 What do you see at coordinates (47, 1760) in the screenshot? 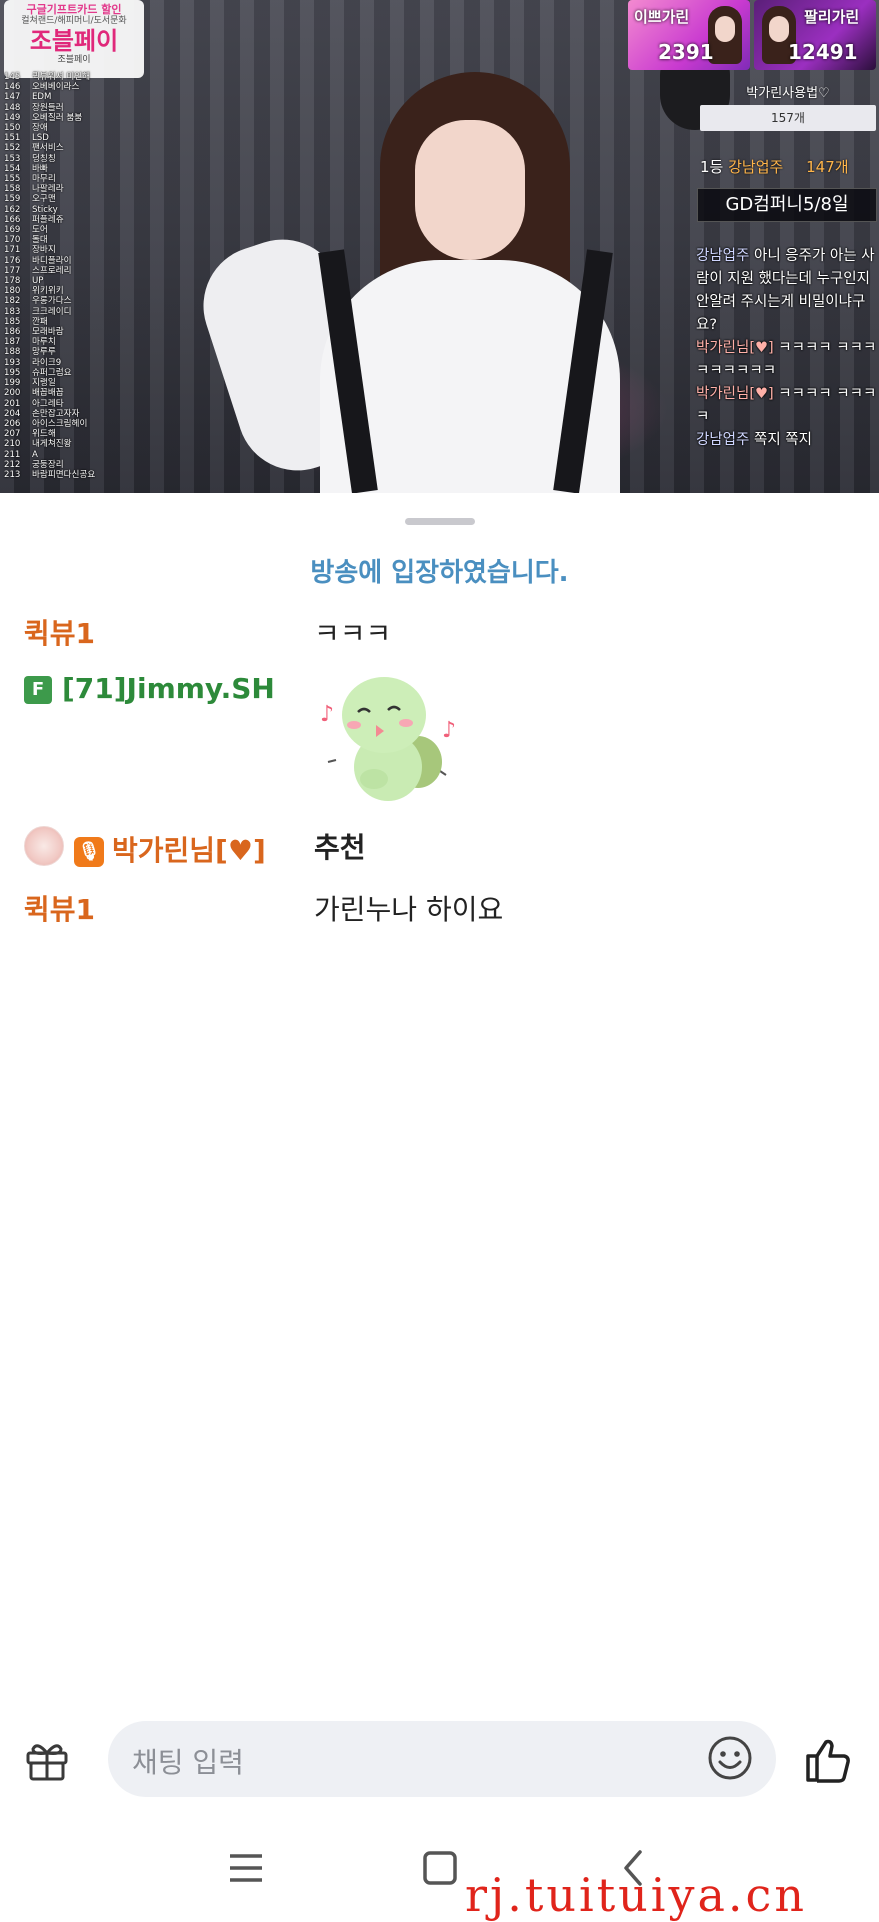
I see `gift-icon` at bounding box center [47, 1760].